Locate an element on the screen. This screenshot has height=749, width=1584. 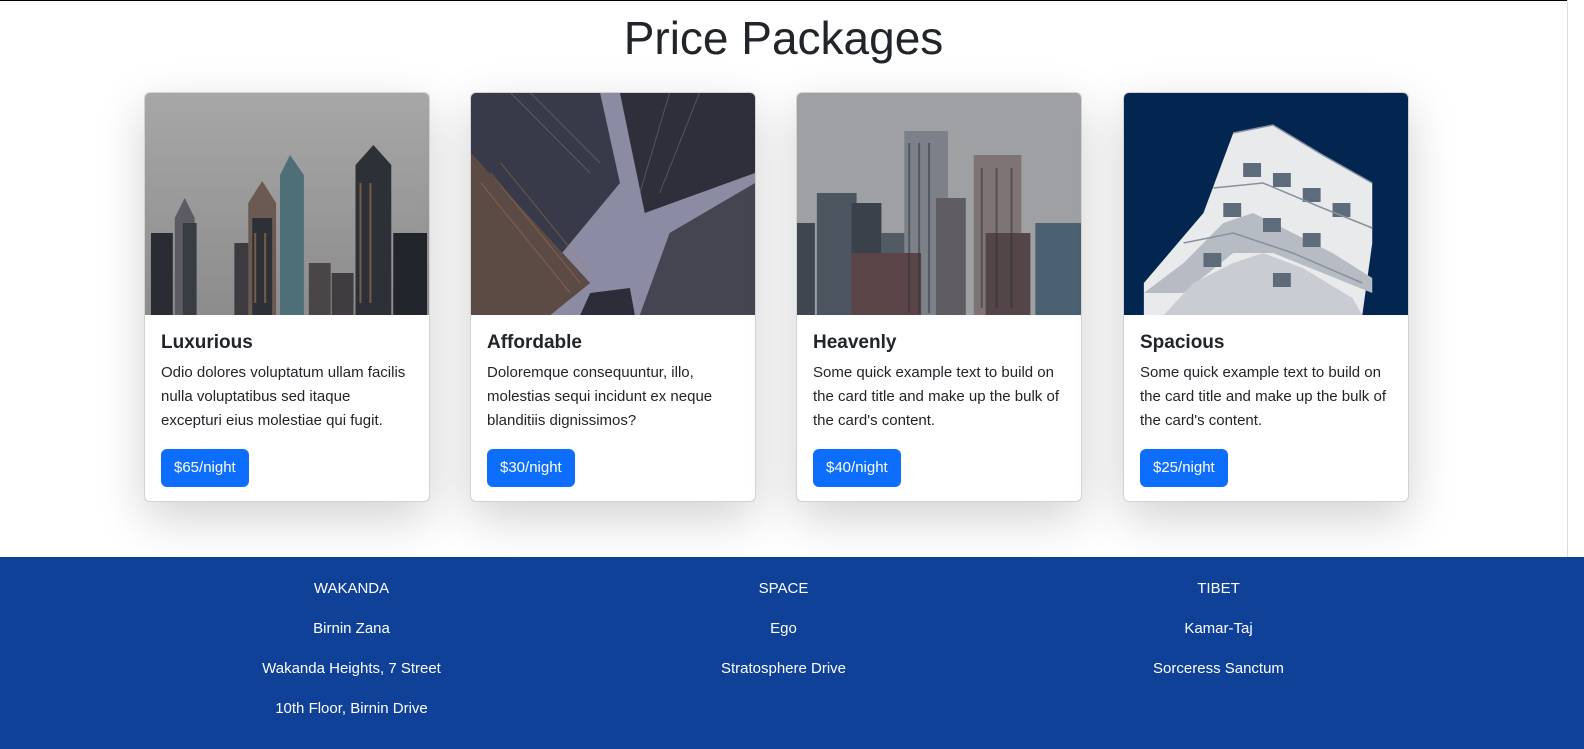
card-title: Affordable is located at coordinates (534, 342).